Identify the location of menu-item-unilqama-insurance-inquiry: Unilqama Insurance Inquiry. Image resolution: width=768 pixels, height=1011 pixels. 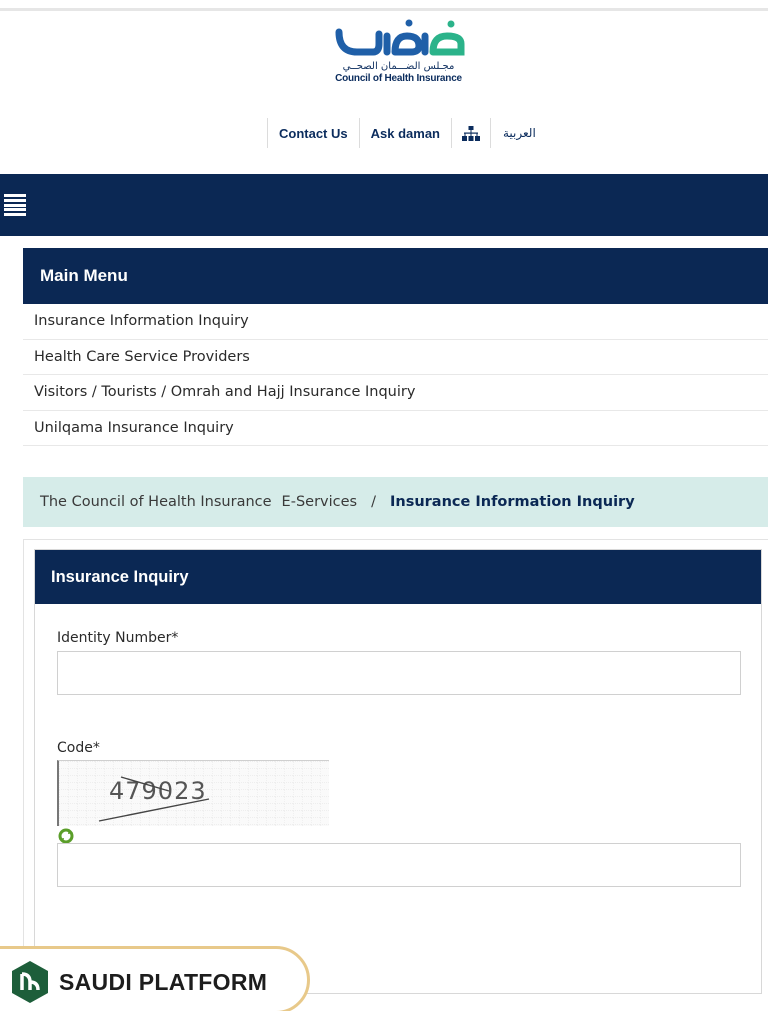
(395, 428).